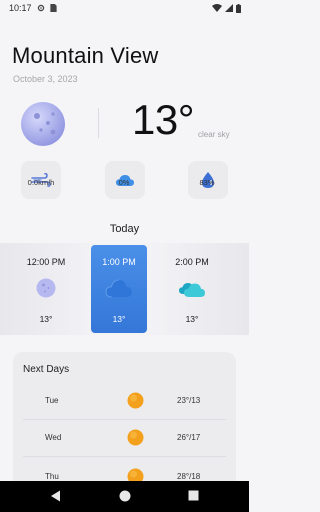 The height and width of the screenshot is (512, 320). Describe the element at coordinates (207, 182) in the screenshot. I see `humidity-value: 83%` at that location.